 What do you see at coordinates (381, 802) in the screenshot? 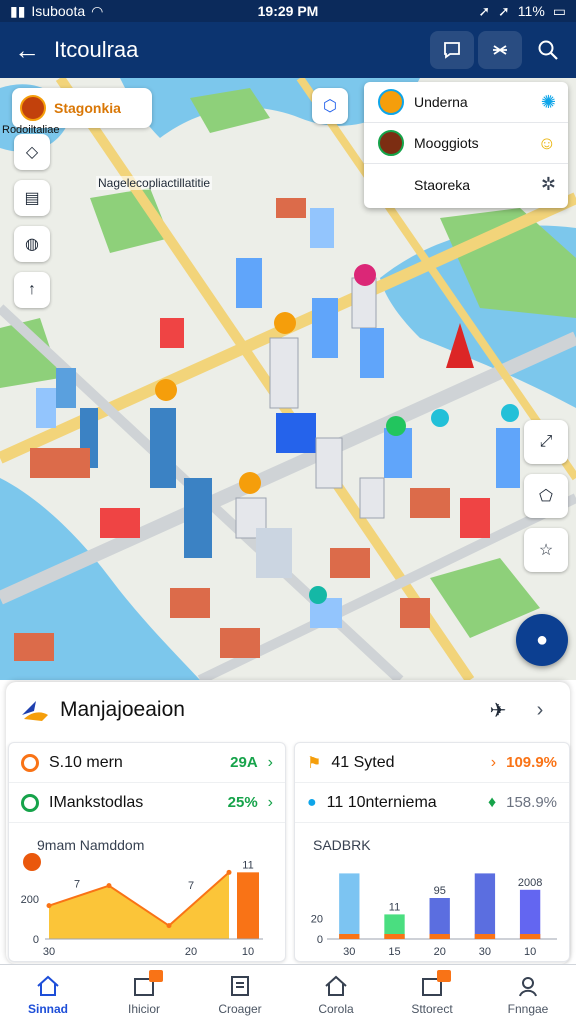
I see `stat-label: 11 10nterniema` at bounding box center [381, 802].